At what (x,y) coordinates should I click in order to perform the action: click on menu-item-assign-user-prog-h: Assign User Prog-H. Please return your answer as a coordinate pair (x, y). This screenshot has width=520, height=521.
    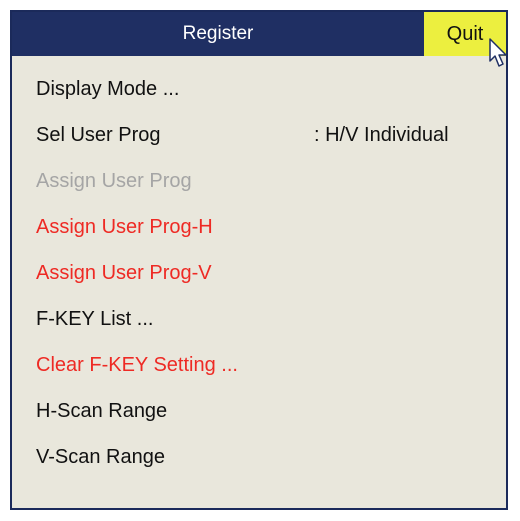
    Looking at the image, I should click on (266, 227).